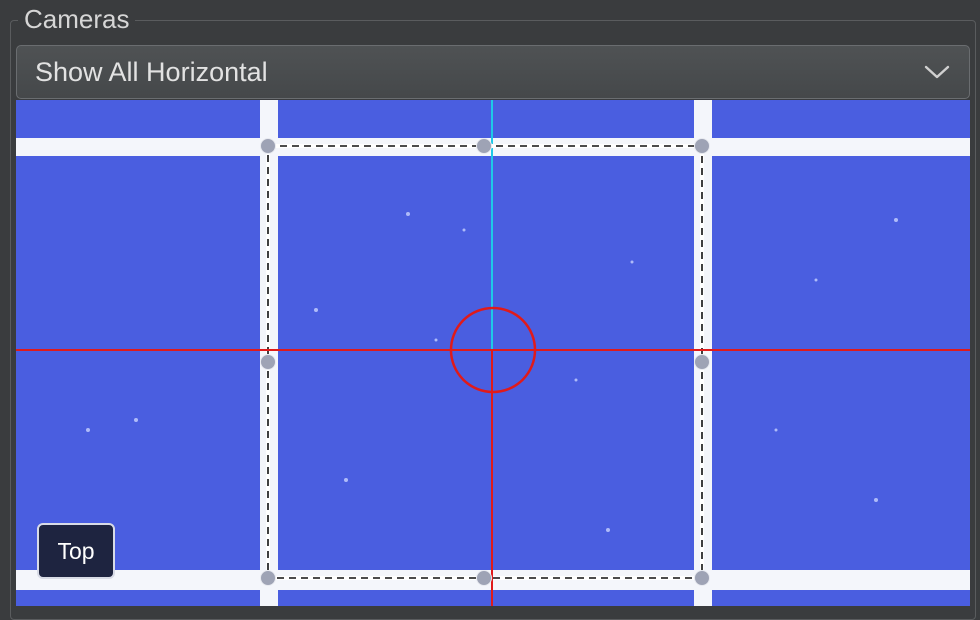 This screenshot has width=980, height=620. Describe the element at coordinates (493, 72) in the screenshot. I see `camera-select: Show All Horizontal` at that location.